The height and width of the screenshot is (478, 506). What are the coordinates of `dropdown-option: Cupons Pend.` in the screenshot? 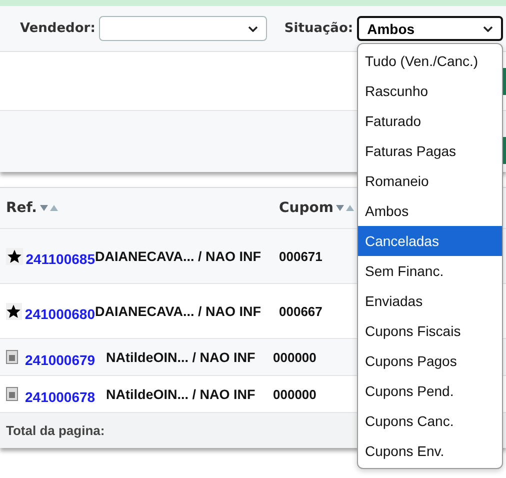 It's located at (430, 391).